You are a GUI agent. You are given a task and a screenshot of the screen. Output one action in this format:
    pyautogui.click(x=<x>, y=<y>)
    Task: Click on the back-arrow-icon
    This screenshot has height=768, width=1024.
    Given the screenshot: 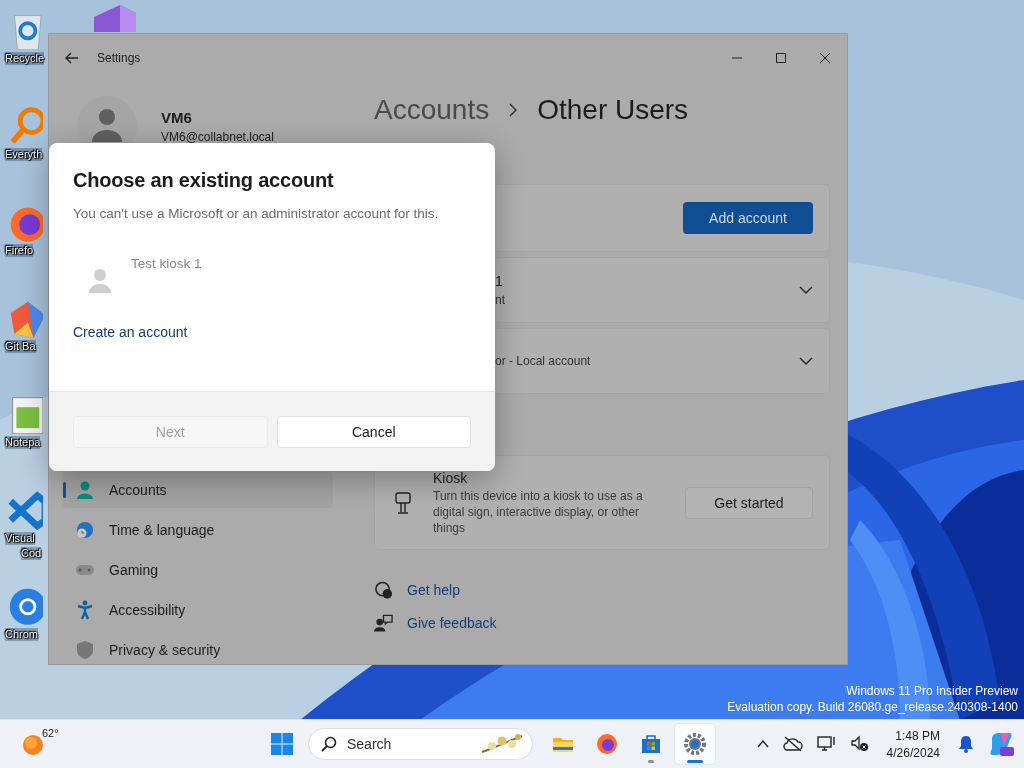 What is the action you would take?
    pyautogui.click(x=72, y=58)
    